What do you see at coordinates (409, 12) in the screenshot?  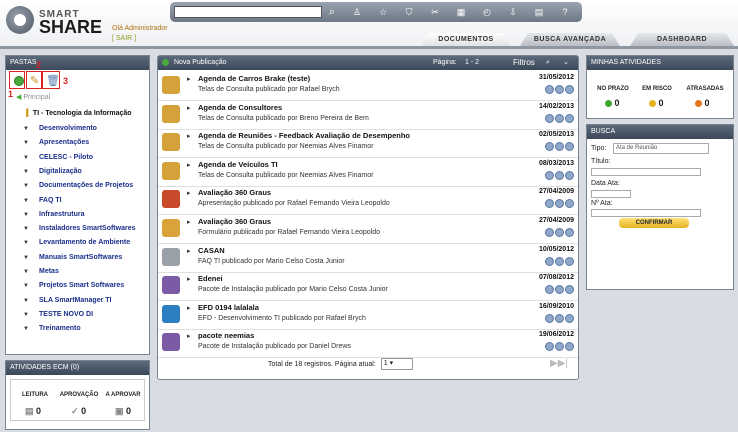 I see `filter-icon: ⛉` at bounding box center [409, 12].